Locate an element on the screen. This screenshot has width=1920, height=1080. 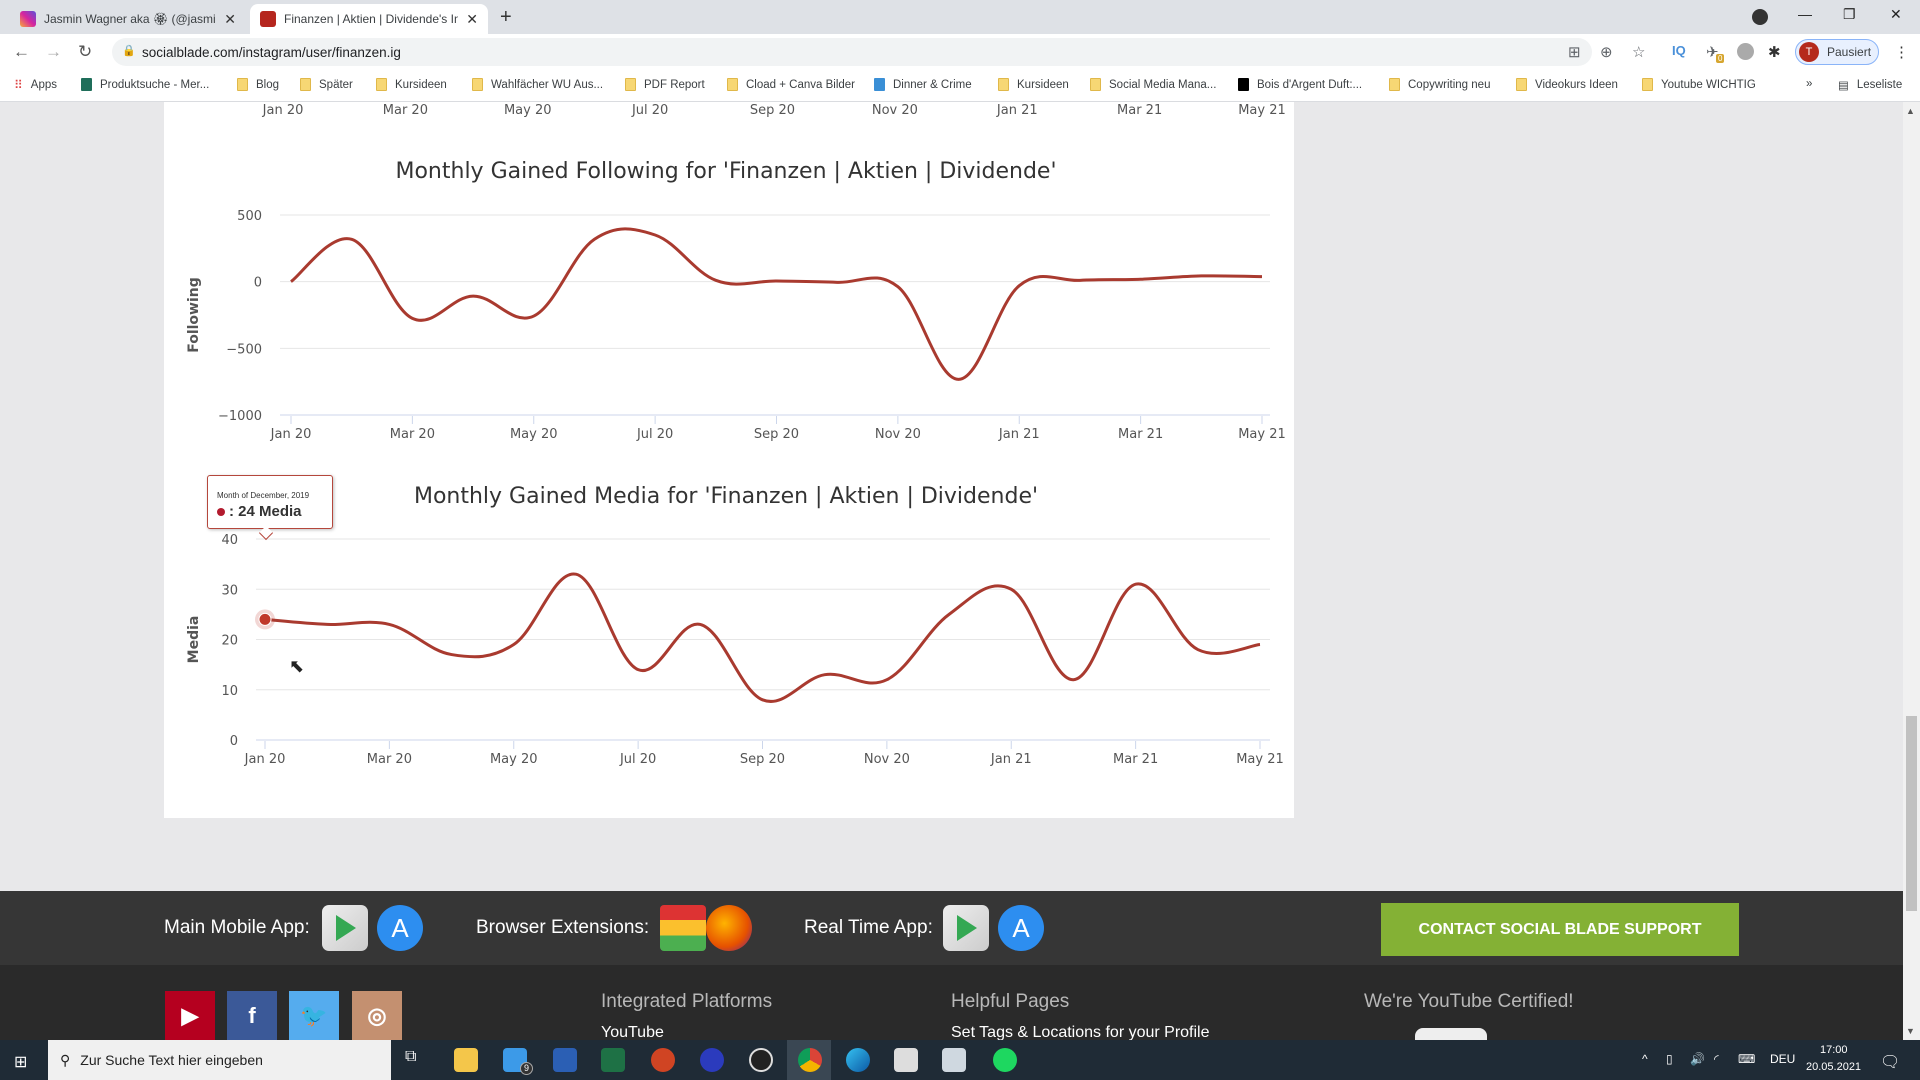
bookmark-label: Blog is located at coordinates (268, 84).